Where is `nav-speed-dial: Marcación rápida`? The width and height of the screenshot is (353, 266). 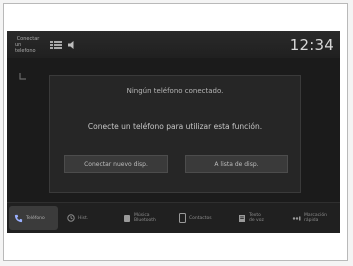
nav-speed-dial: Marcación rápida is located at coordinates (309, 218).